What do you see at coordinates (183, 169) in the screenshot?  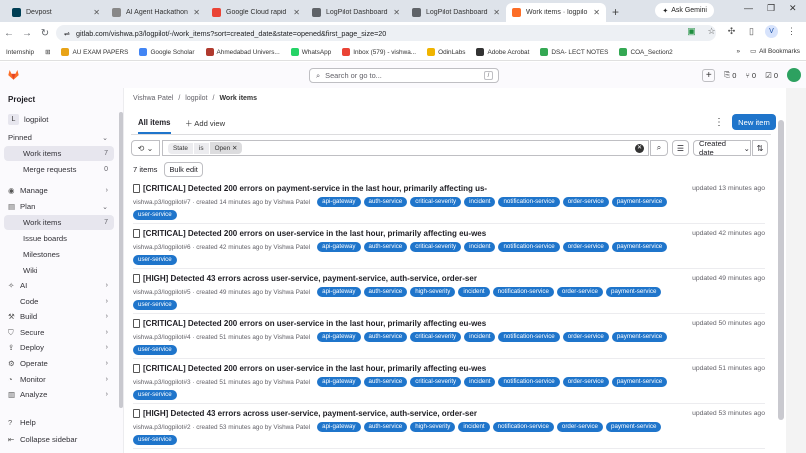 I see `bulk-edit-button: Bulk edit` at bounding box center [183, 169].